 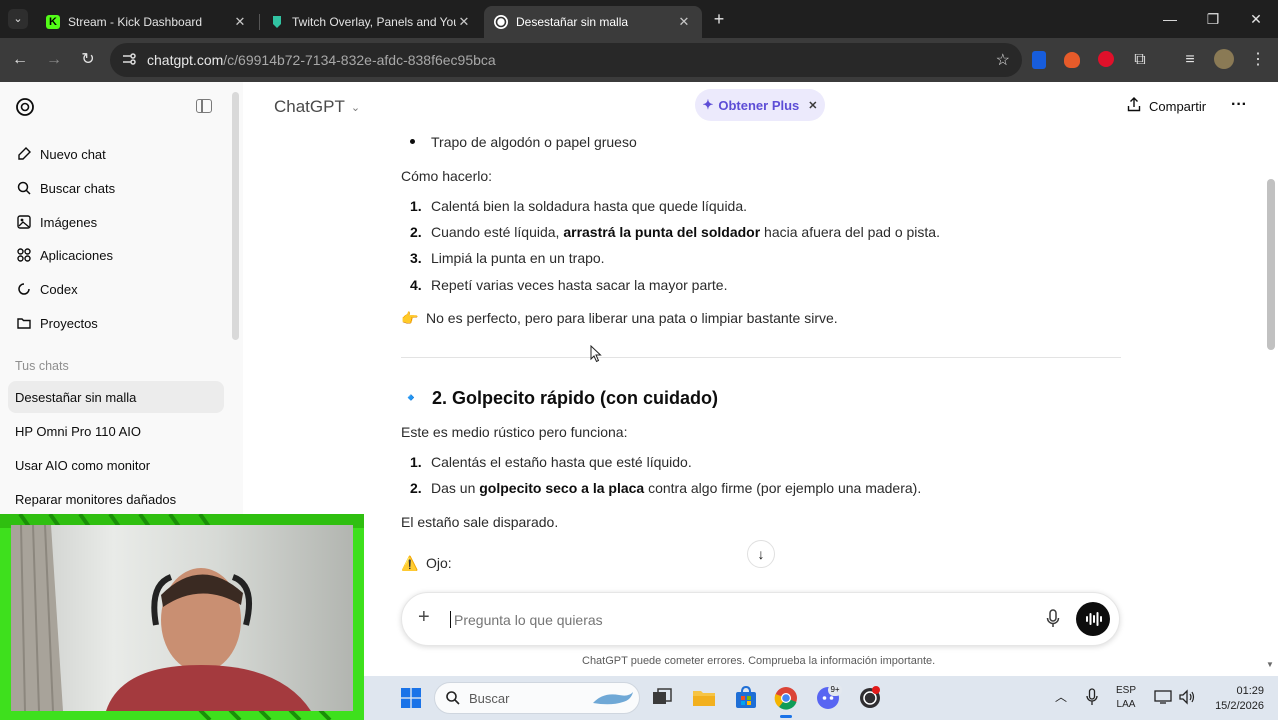 What do you see at coordinates (1239, 105) in the screenshot?
I see `more-options-icon: ···` at bounding box center [1239, 105].